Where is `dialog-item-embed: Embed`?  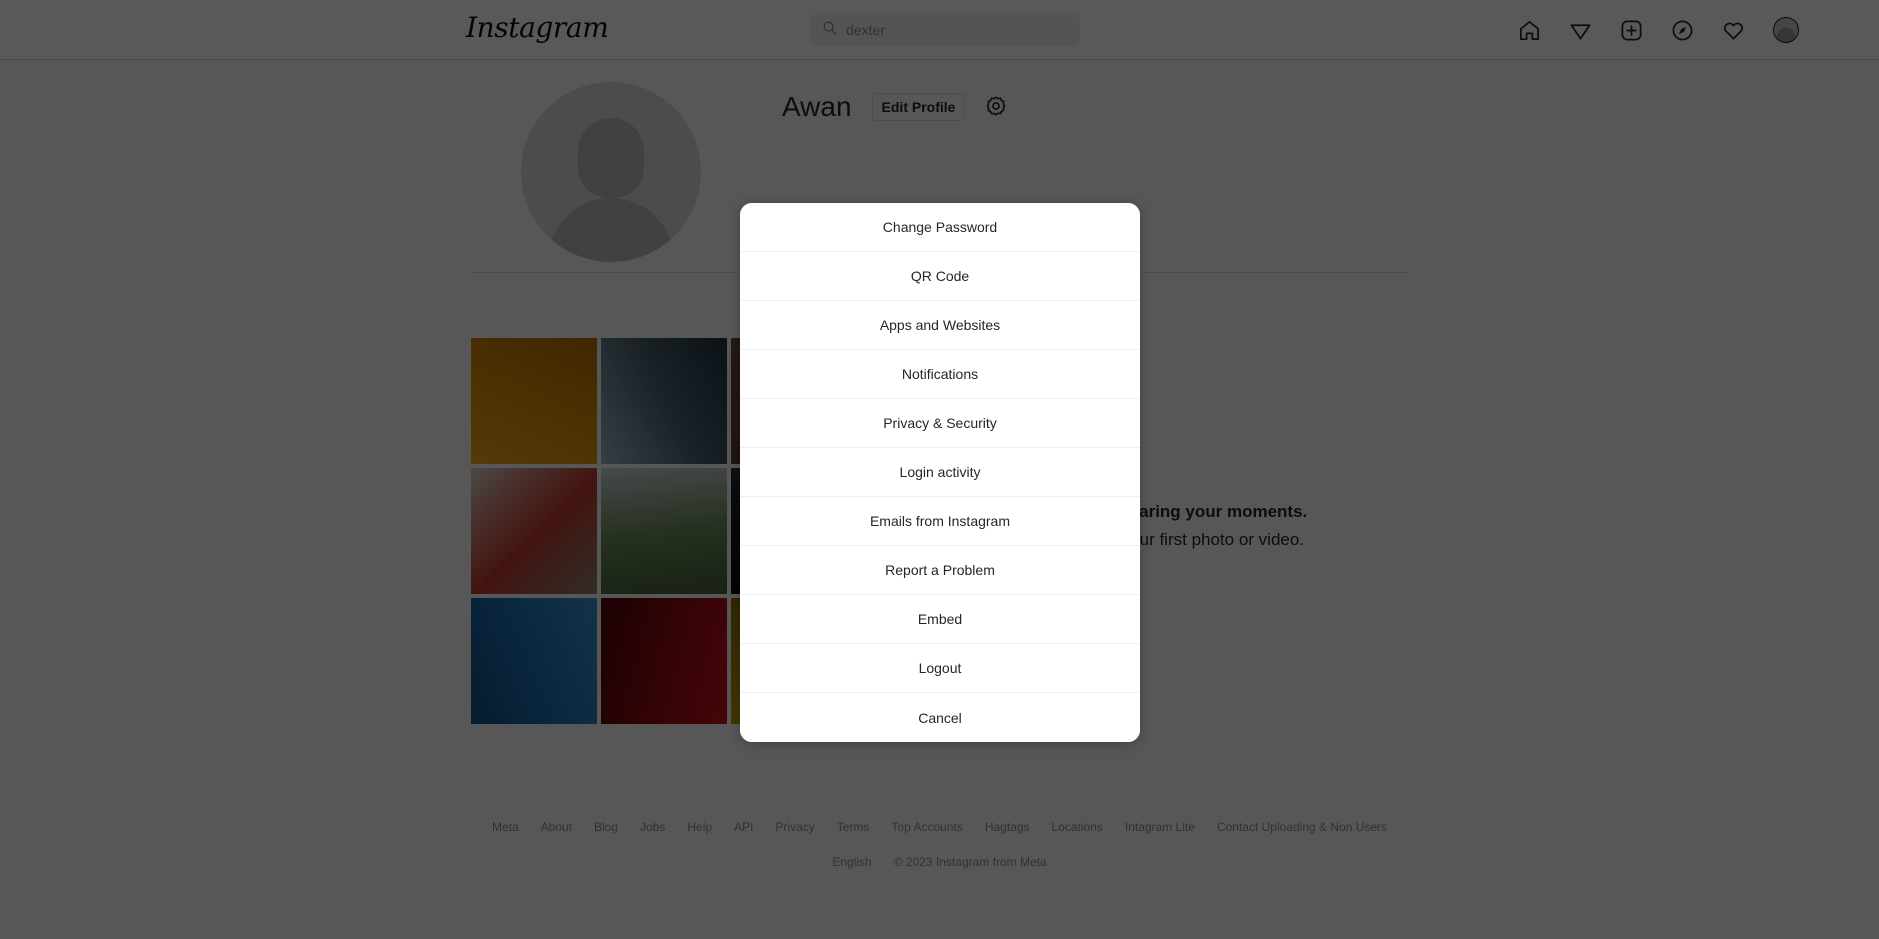 dialog-item-embed: Embed is located at coordinates (940, 619).